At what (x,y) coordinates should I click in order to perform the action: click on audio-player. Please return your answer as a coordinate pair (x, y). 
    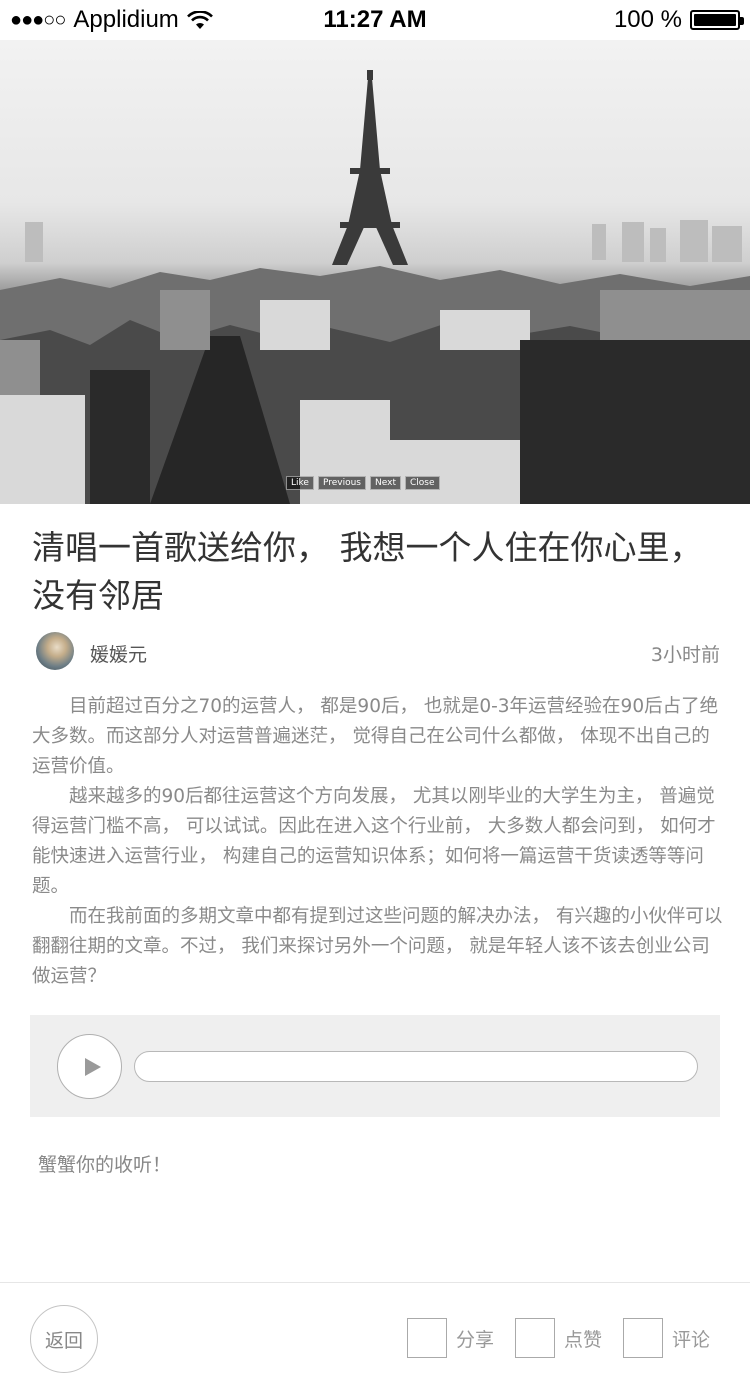
    Looking at the image, I should click on (375, 1066).